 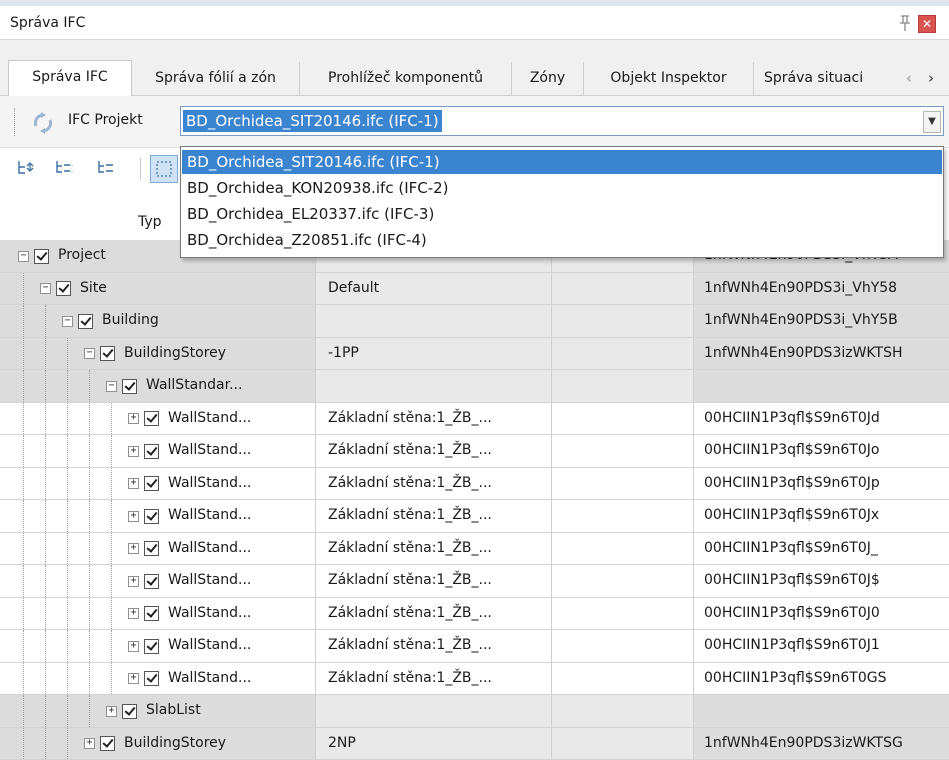 I want to click on dropdown-arrow-icon: ▼, so click(x=932, y=122).